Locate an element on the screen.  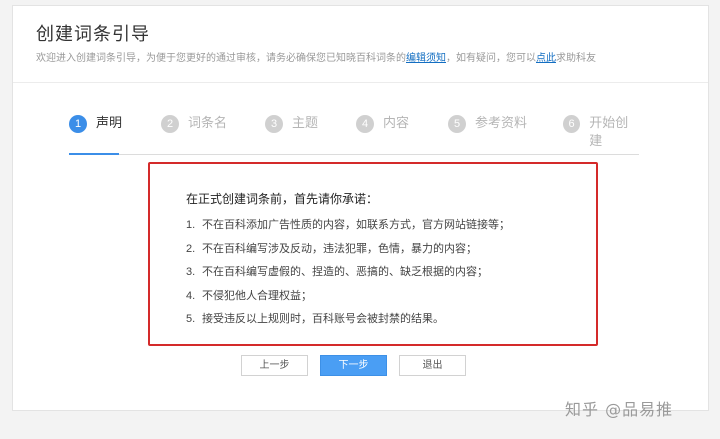
list-item: 2. 不在百科编写涉及反动，违法犯罪，色情，暴力的内容； is located at coordinates (348, 249).